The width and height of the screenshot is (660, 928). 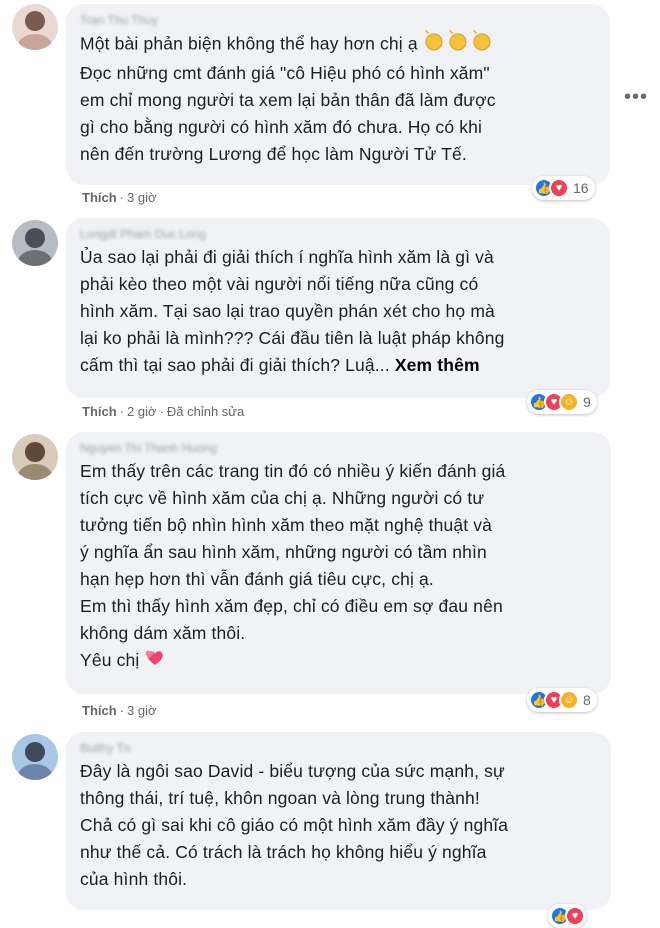 What do you see at coordinates (437, 365) in the screenshot?
I see `see-more-link: Xem thêm` at bounding box center [437, 365].